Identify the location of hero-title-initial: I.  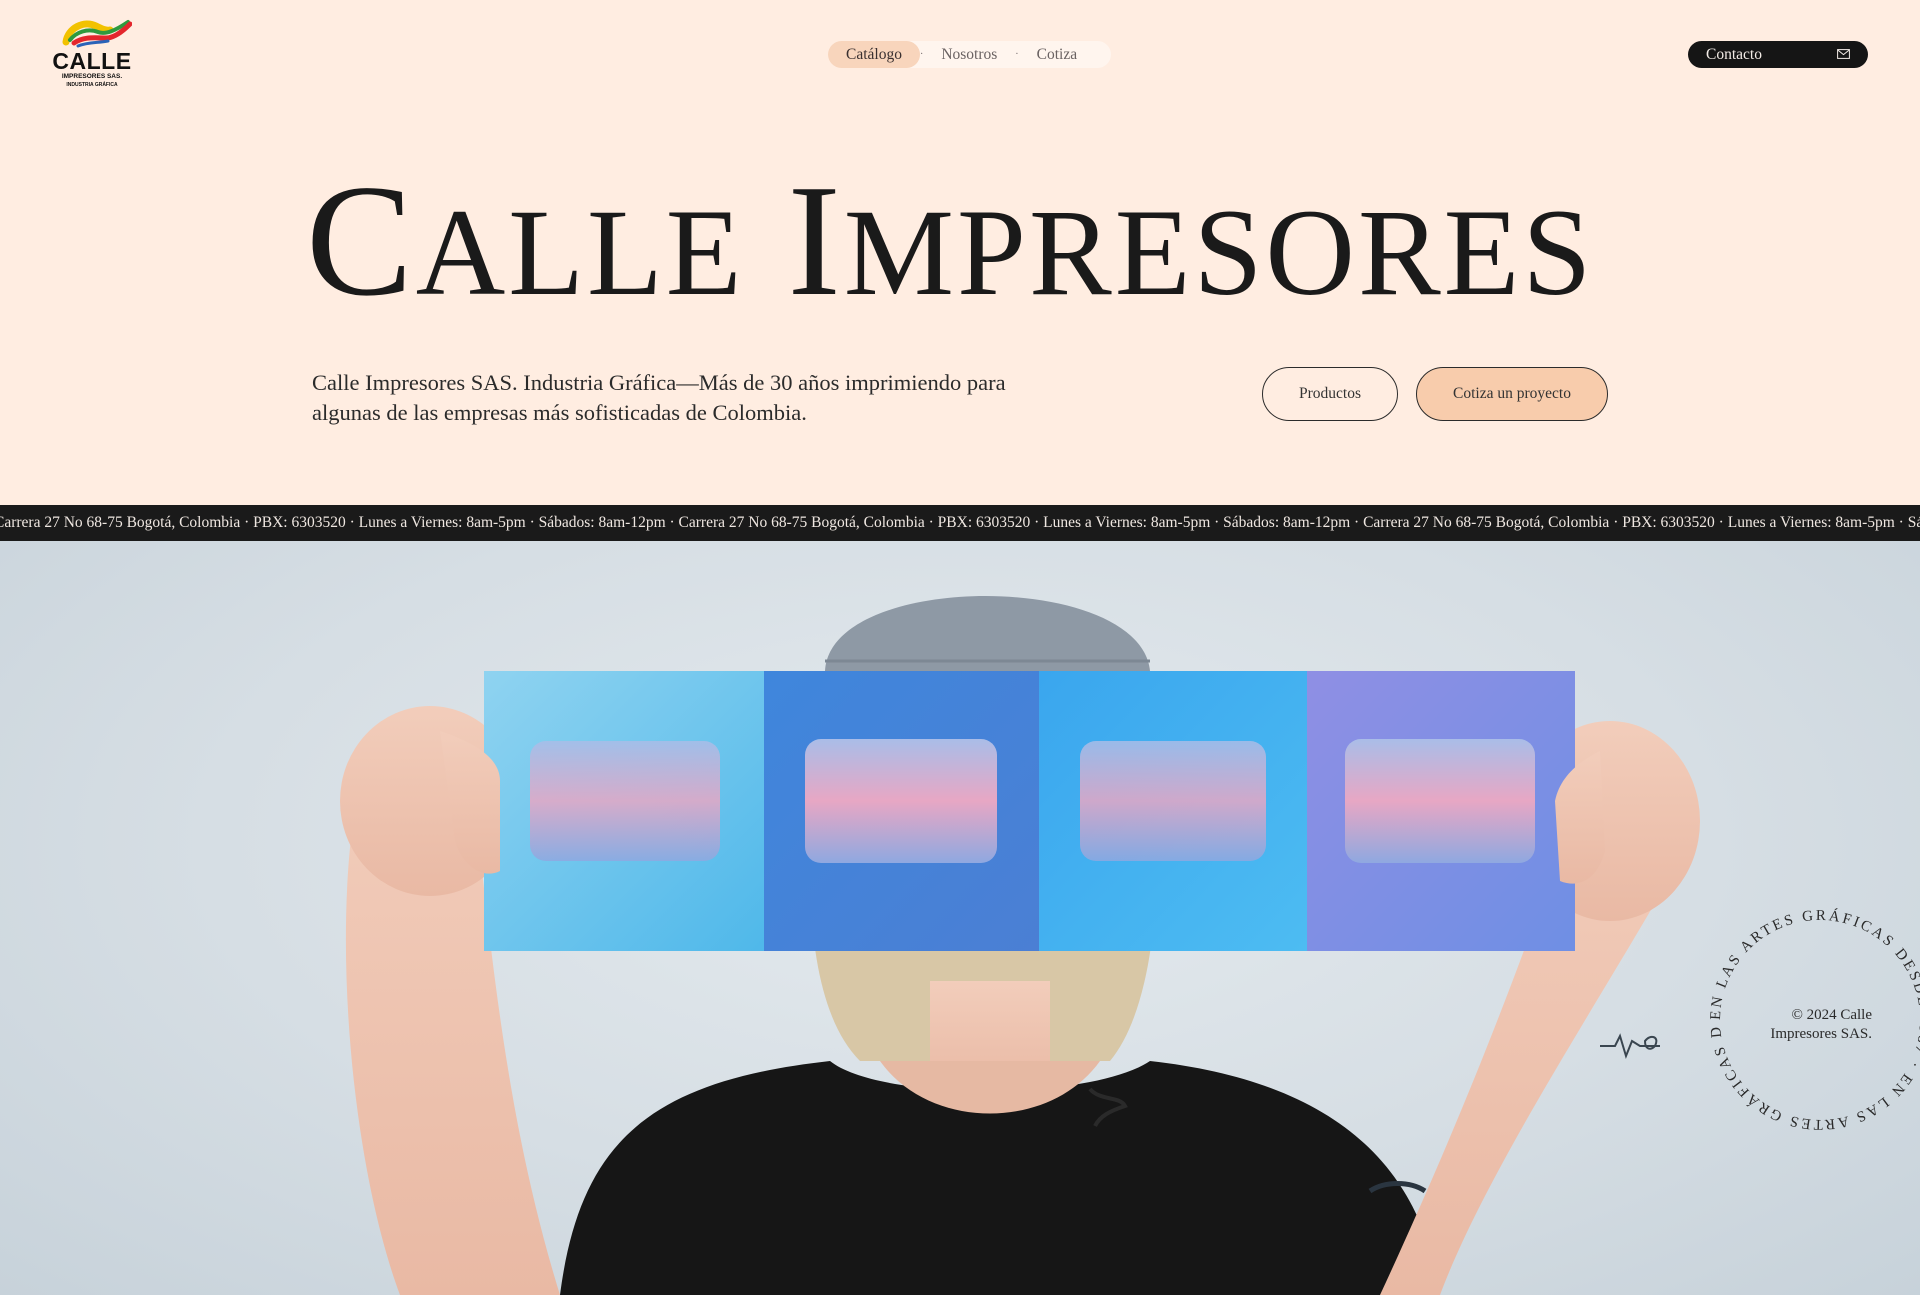
(815, 240).